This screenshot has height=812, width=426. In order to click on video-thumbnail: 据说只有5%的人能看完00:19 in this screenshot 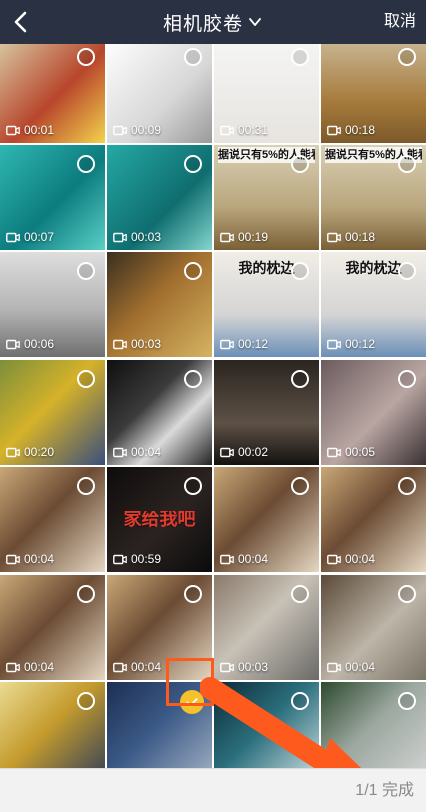, I will do `click(266, 197)`.